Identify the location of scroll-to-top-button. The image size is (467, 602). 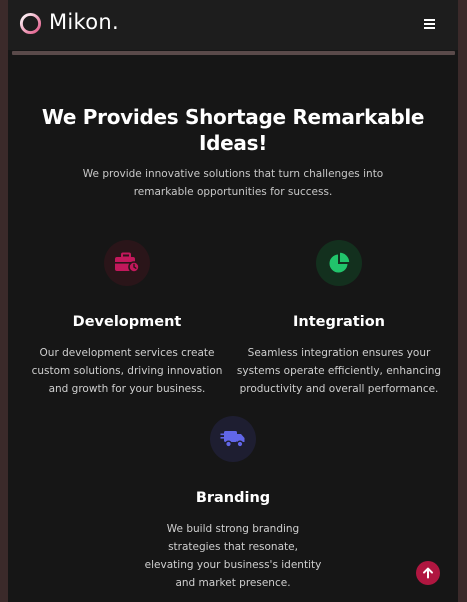
(428, 573).